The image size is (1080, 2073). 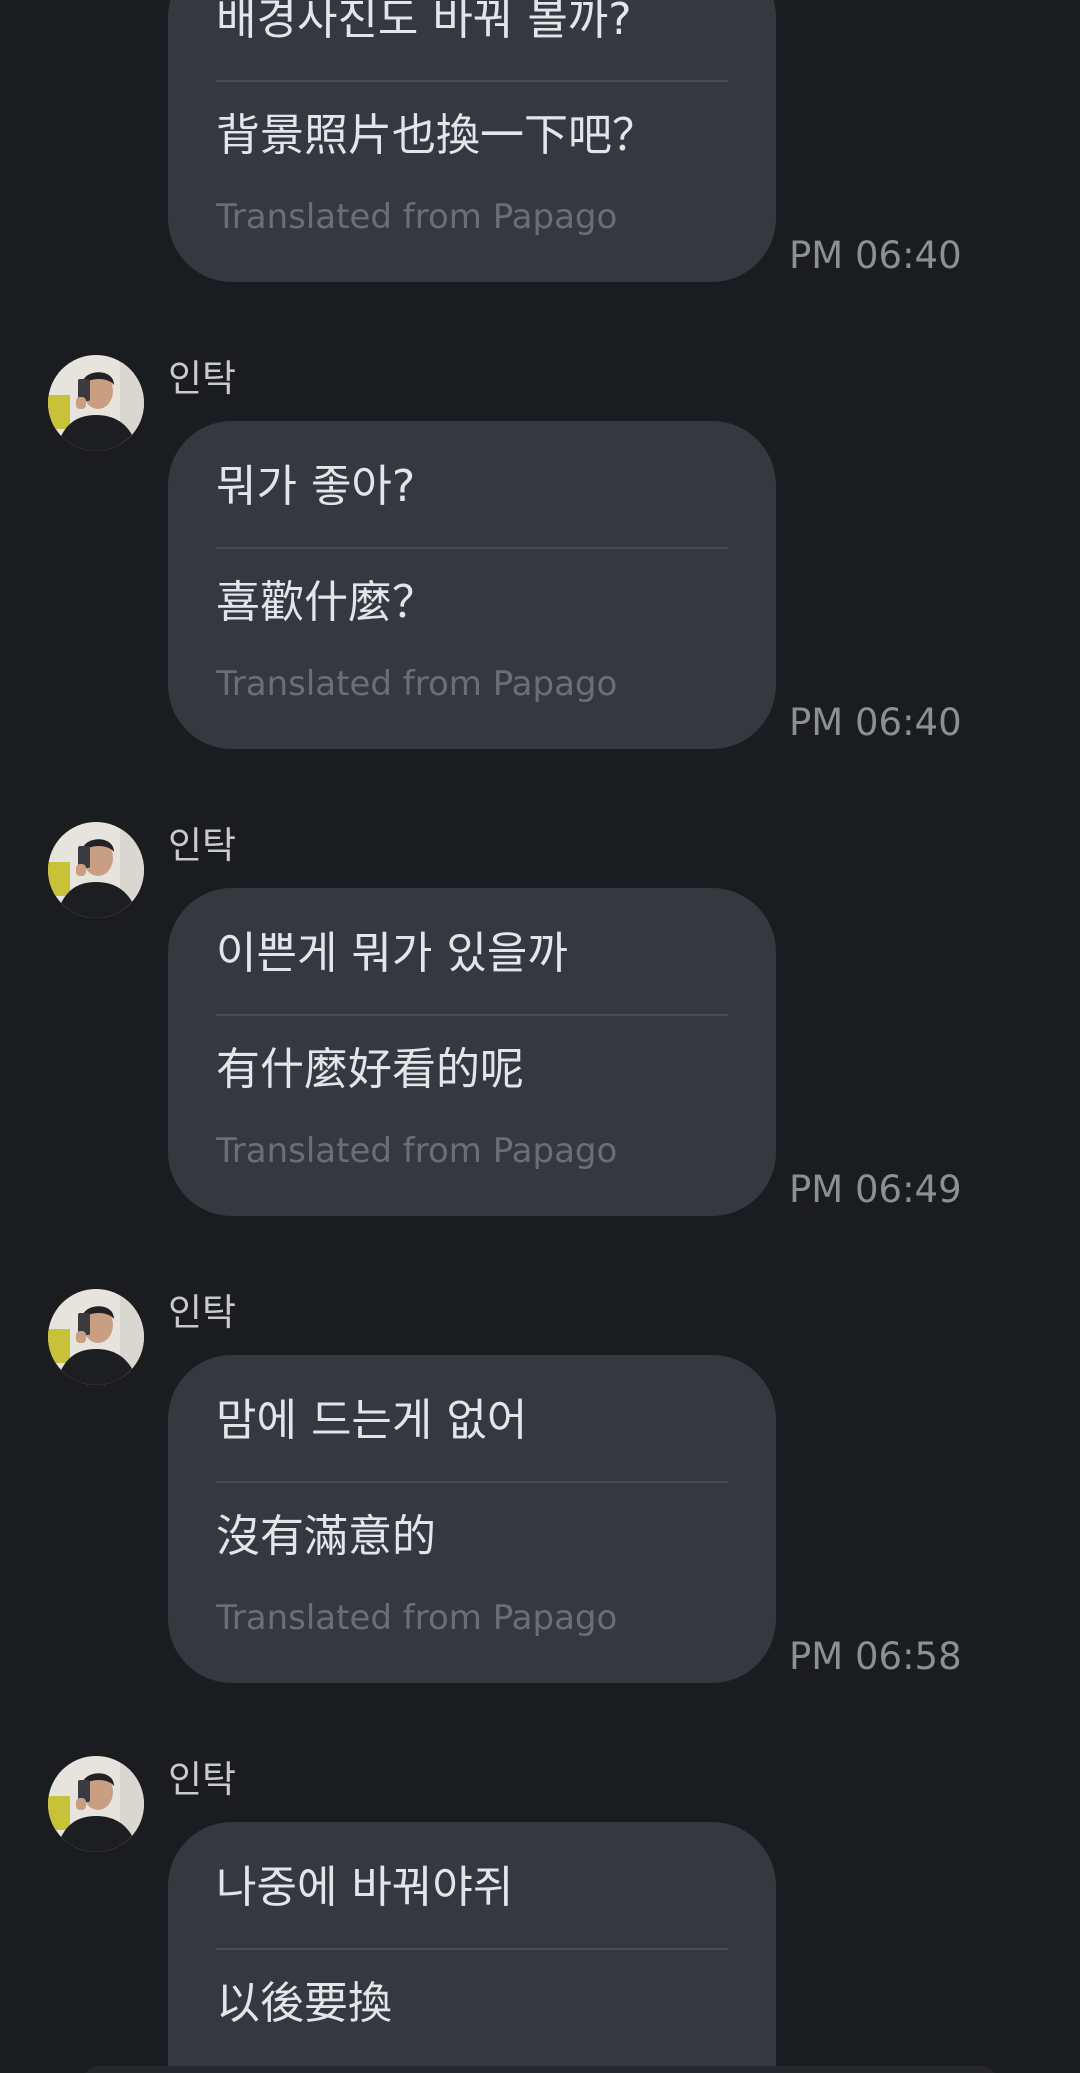 I want to click on message-bubble: 뭐가 좋아? 喜歡什麼？ Translated from Papago, so click(x=472, y=585).